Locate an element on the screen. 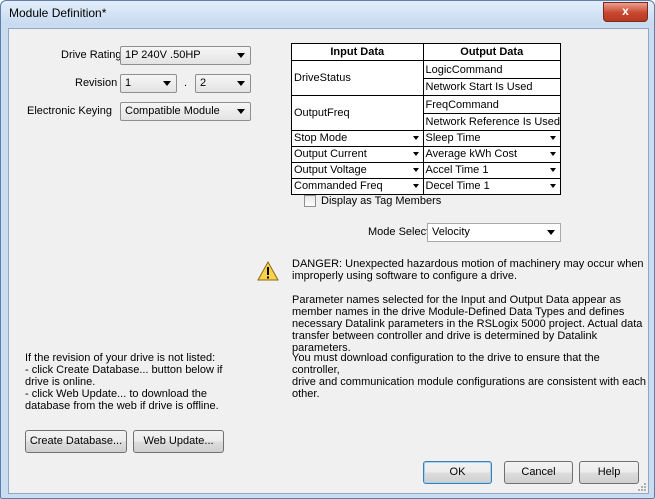 Image resolution: width=655 pixels, height=499 pixels. output-select: Average kWh Cost is located at coordinates (491, 154).